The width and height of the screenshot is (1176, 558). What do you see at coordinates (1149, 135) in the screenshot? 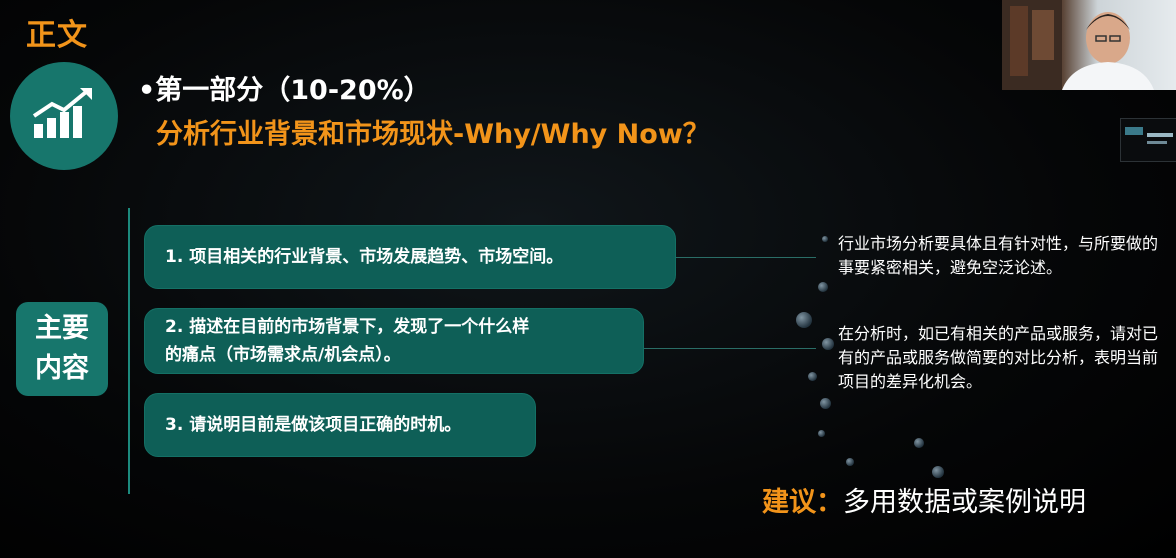
I see `screen-share-icon` at bounding box center [1149, 135].